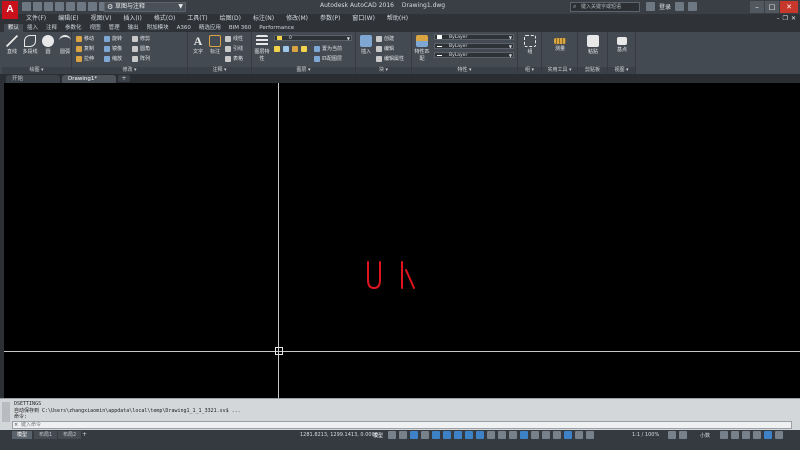 This screenshot has width=800, height=450. Describe the element at coordinates (422, 48) in the screenshot. I see `match-properties-tool: 特性匹配` at that location.